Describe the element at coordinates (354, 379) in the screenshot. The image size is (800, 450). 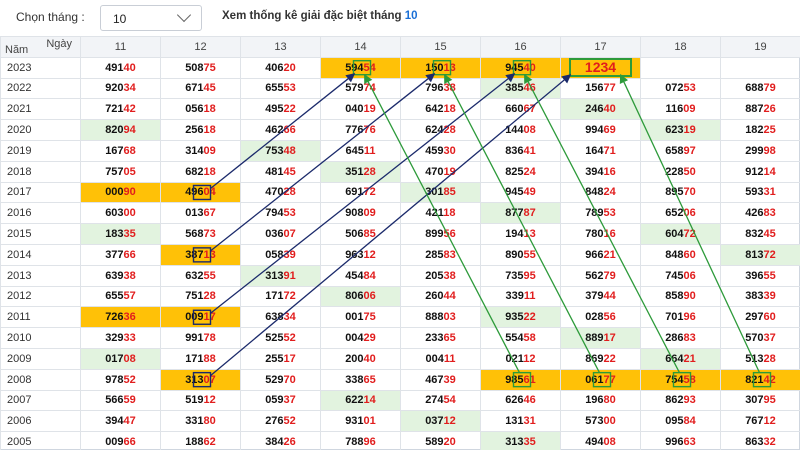
I see `result-head: 338` at that location.